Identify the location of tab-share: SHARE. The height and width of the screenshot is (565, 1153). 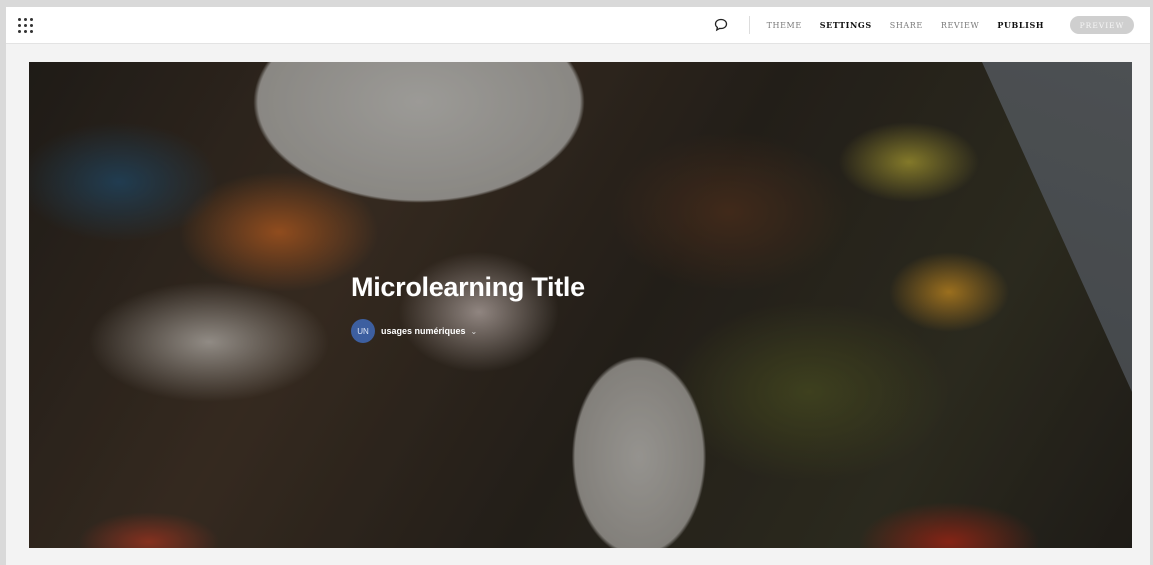
(906, 25).